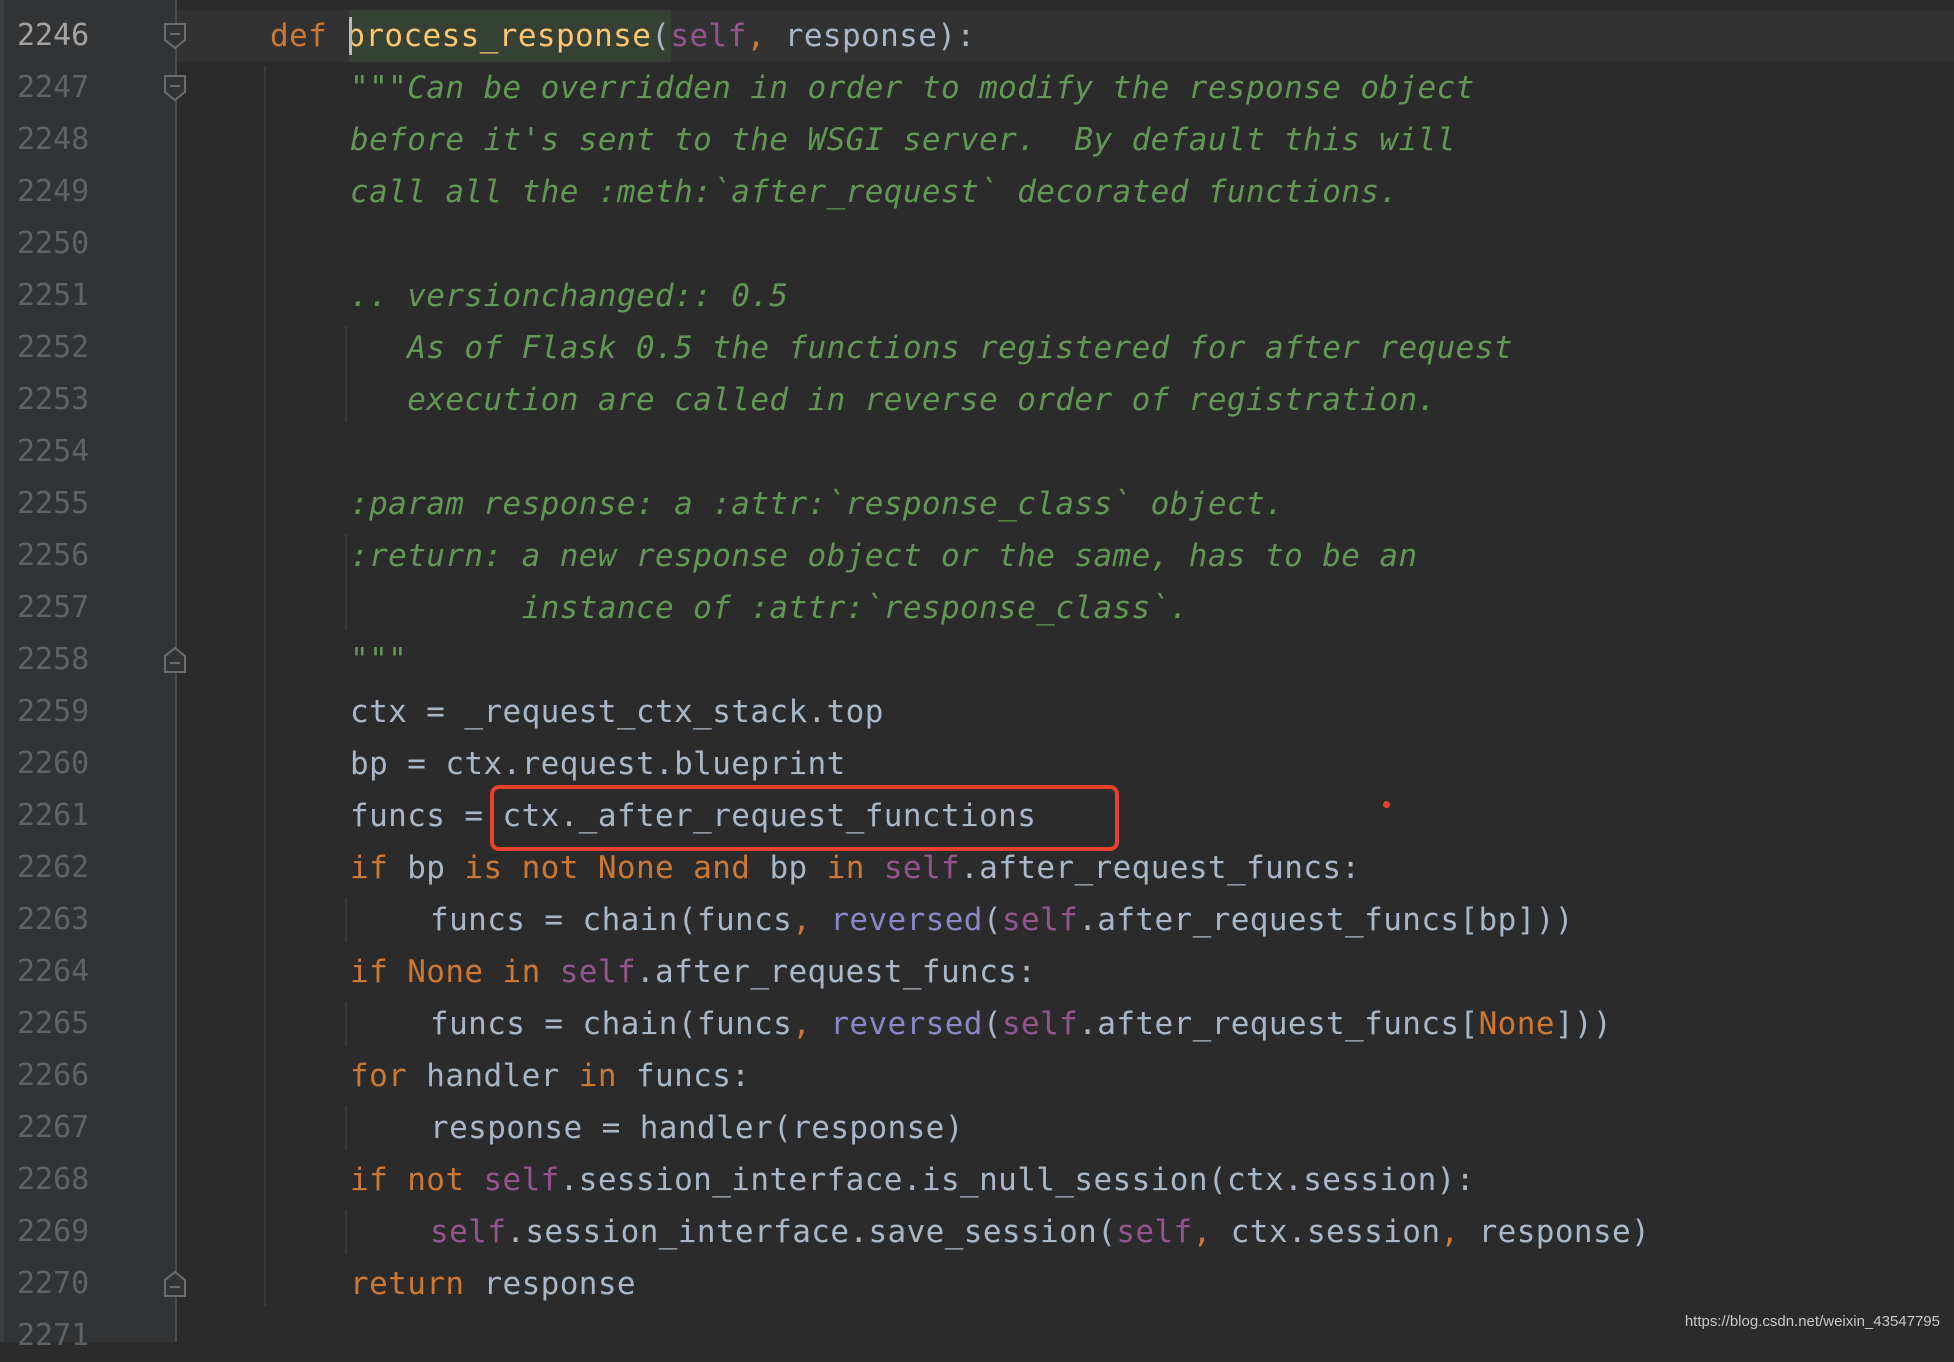 The width and height of the screenshot is (1954, 1362). I want to click on token-doc: .. versionchanged:: 0.5, so click(569, 296).